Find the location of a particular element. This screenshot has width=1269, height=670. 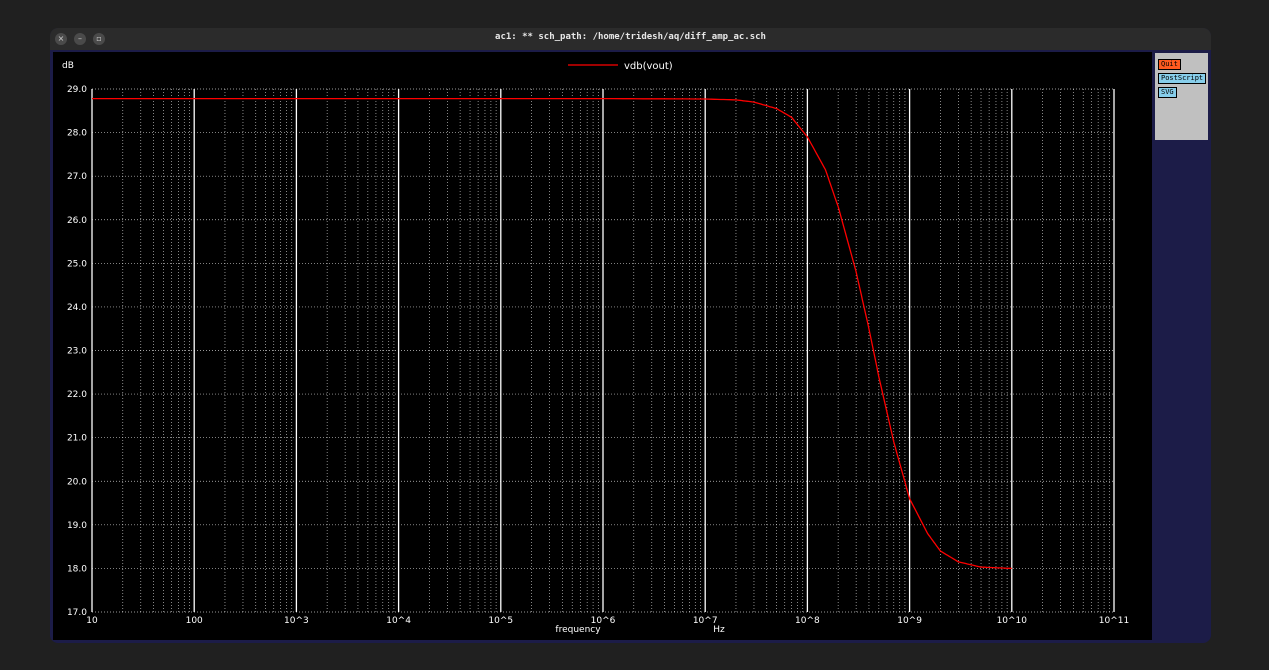

x-tick-label: 10^11 is located at coordinates (1114, 621).